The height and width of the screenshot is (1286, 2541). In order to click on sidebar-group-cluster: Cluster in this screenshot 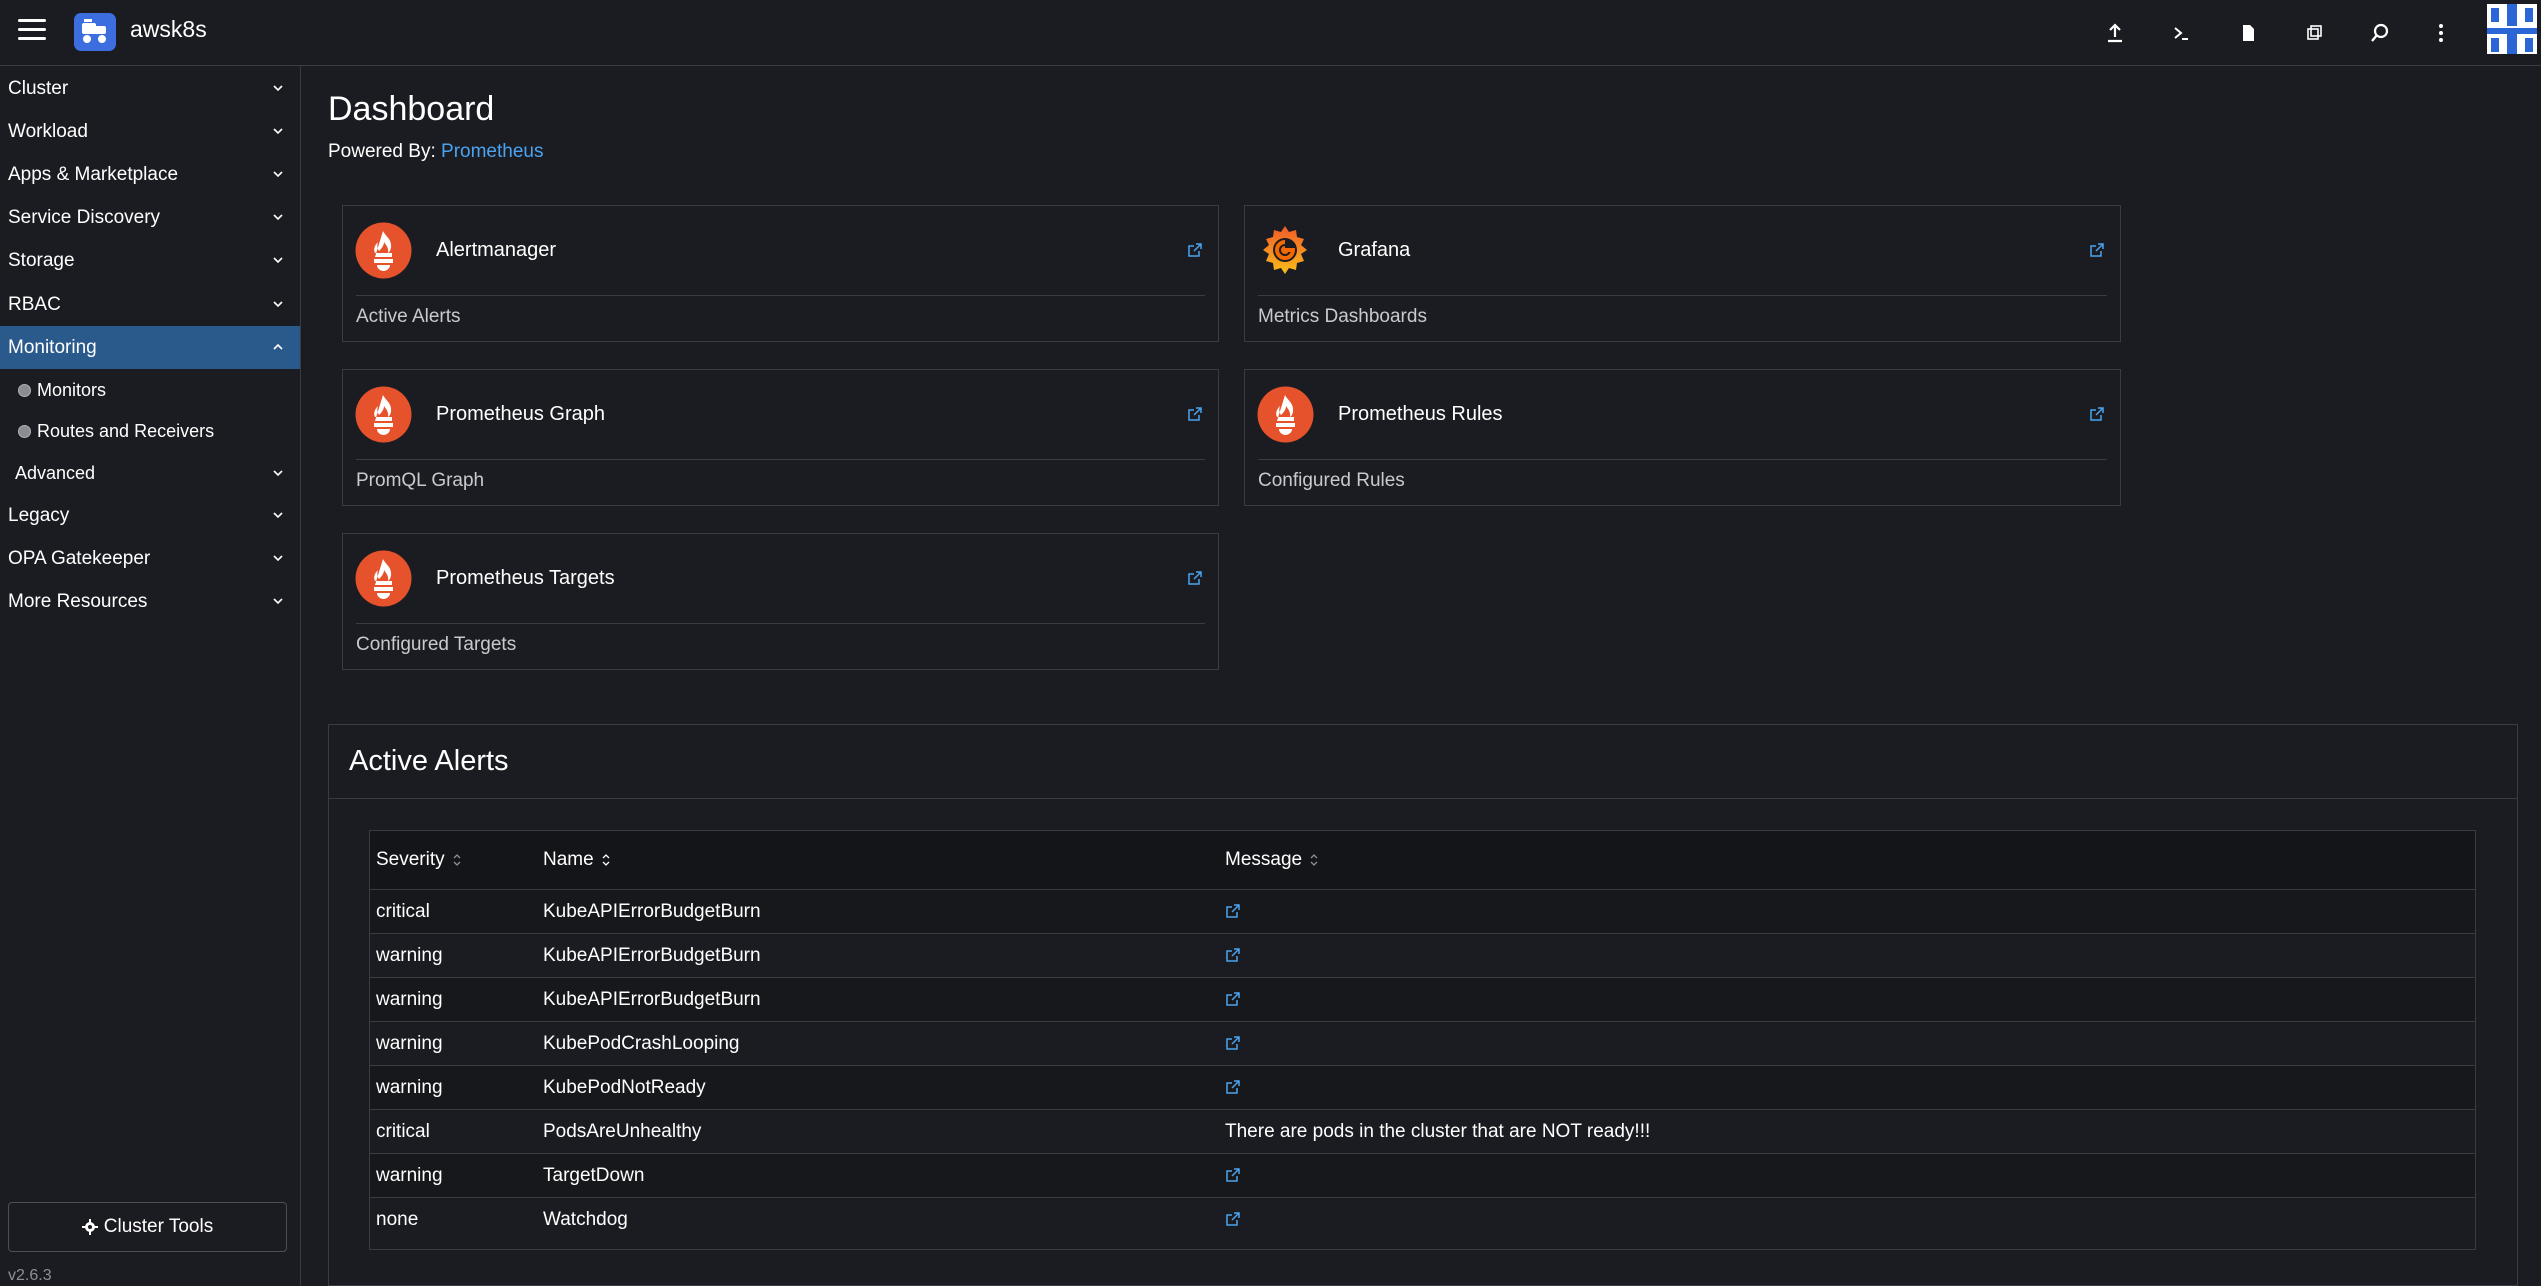, I will do `click(150, 88)`.